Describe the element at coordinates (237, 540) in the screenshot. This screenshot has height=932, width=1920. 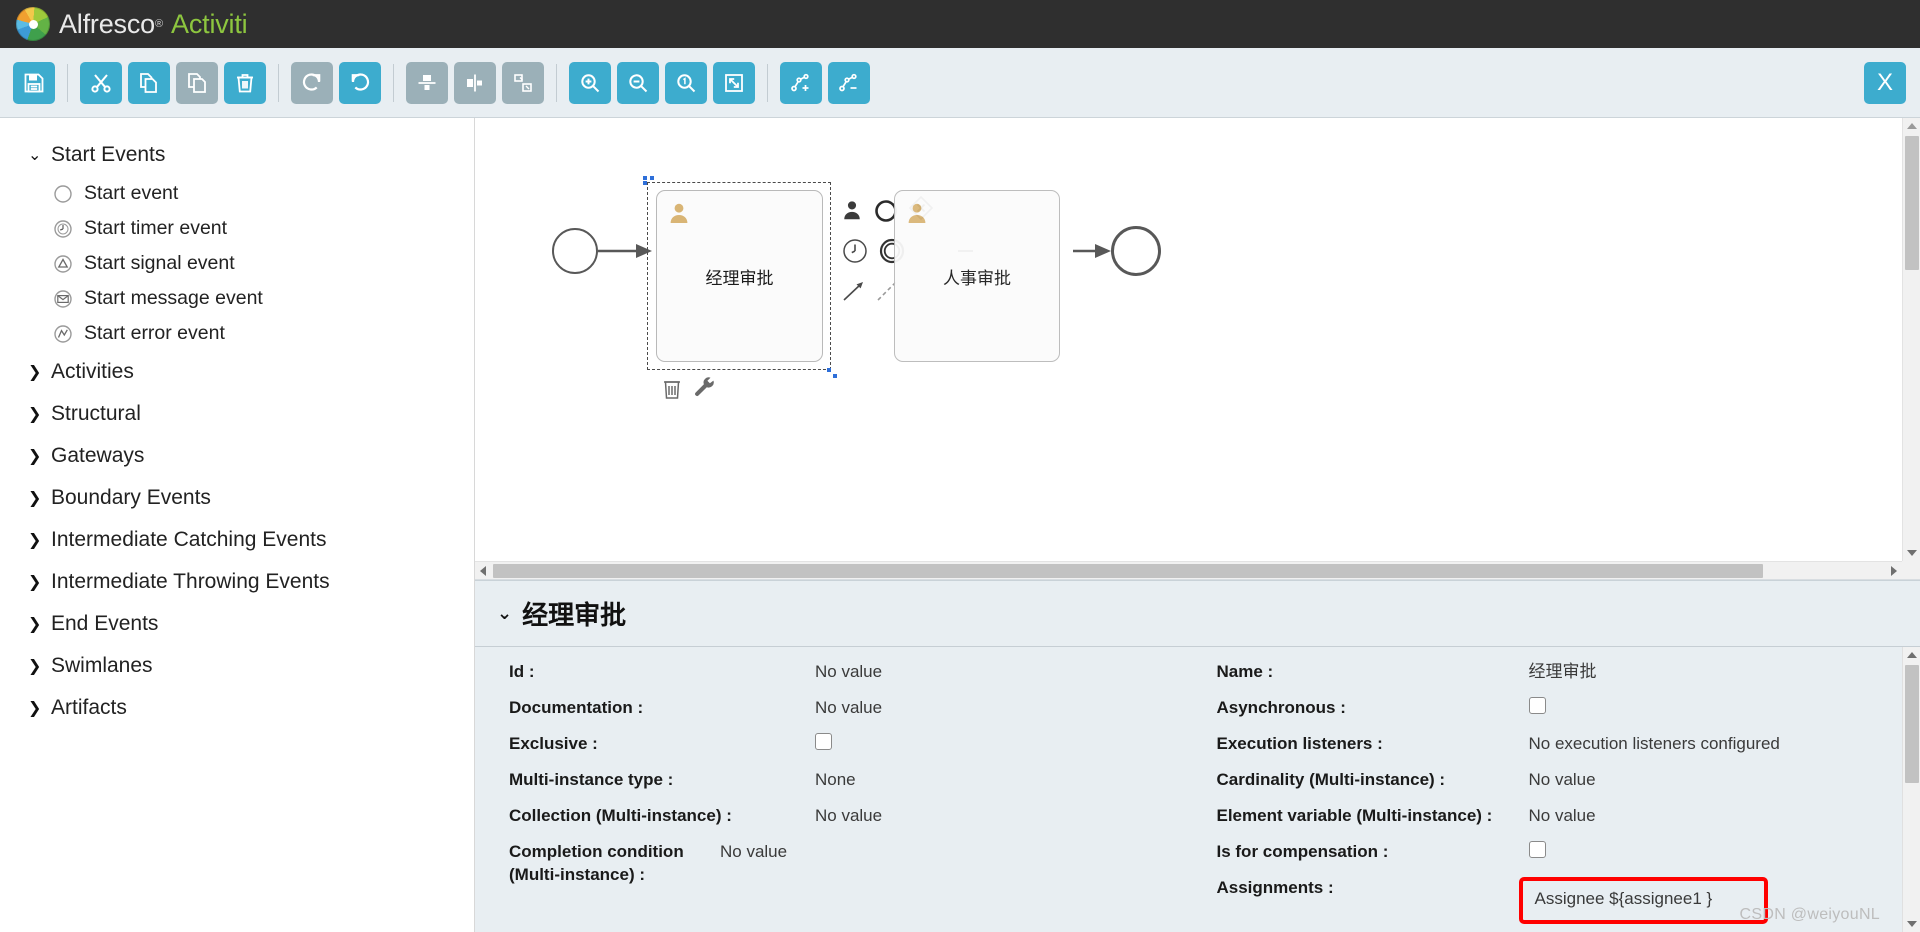
I see `palette-group-intermediate-catching-events: ❯ Intermediate Catching Events` at that location.